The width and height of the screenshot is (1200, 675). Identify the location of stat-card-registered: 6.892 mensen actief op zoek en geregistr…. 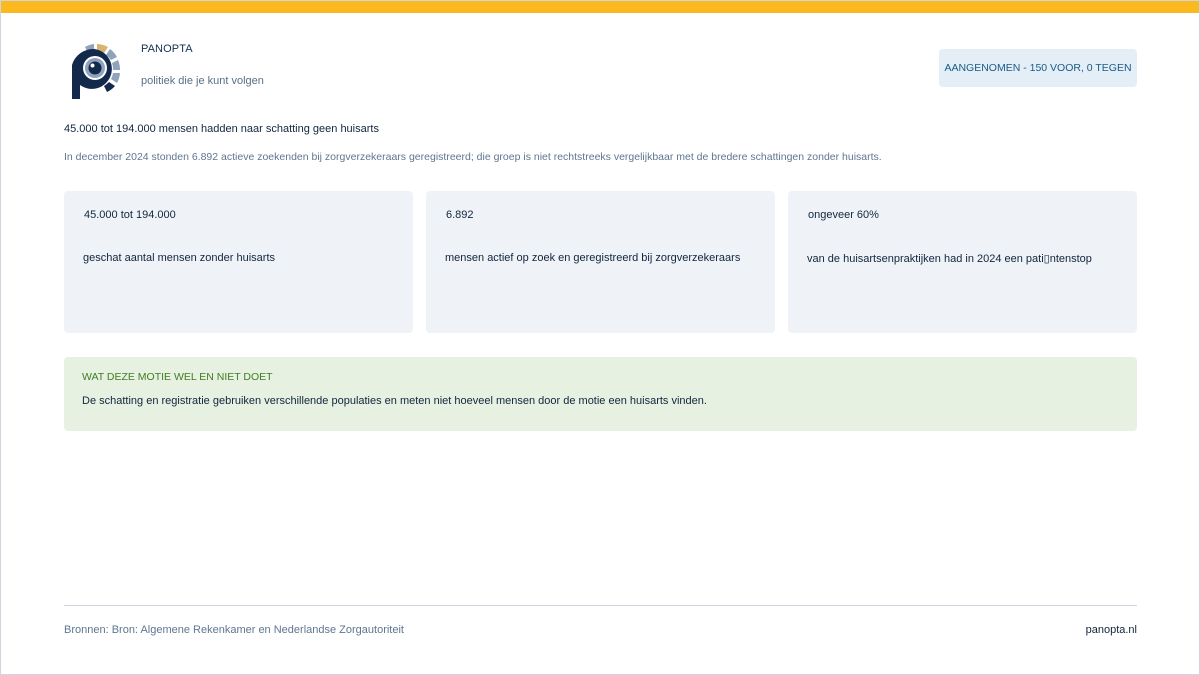
(600, 262).